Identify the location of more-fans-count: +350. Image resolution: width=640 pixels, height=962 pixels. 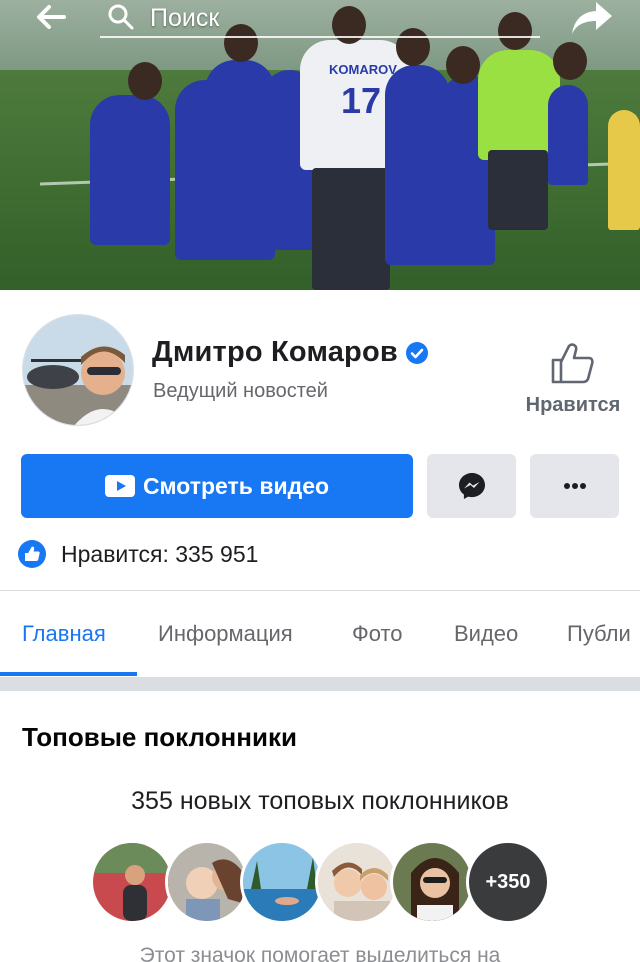
(508, 881).